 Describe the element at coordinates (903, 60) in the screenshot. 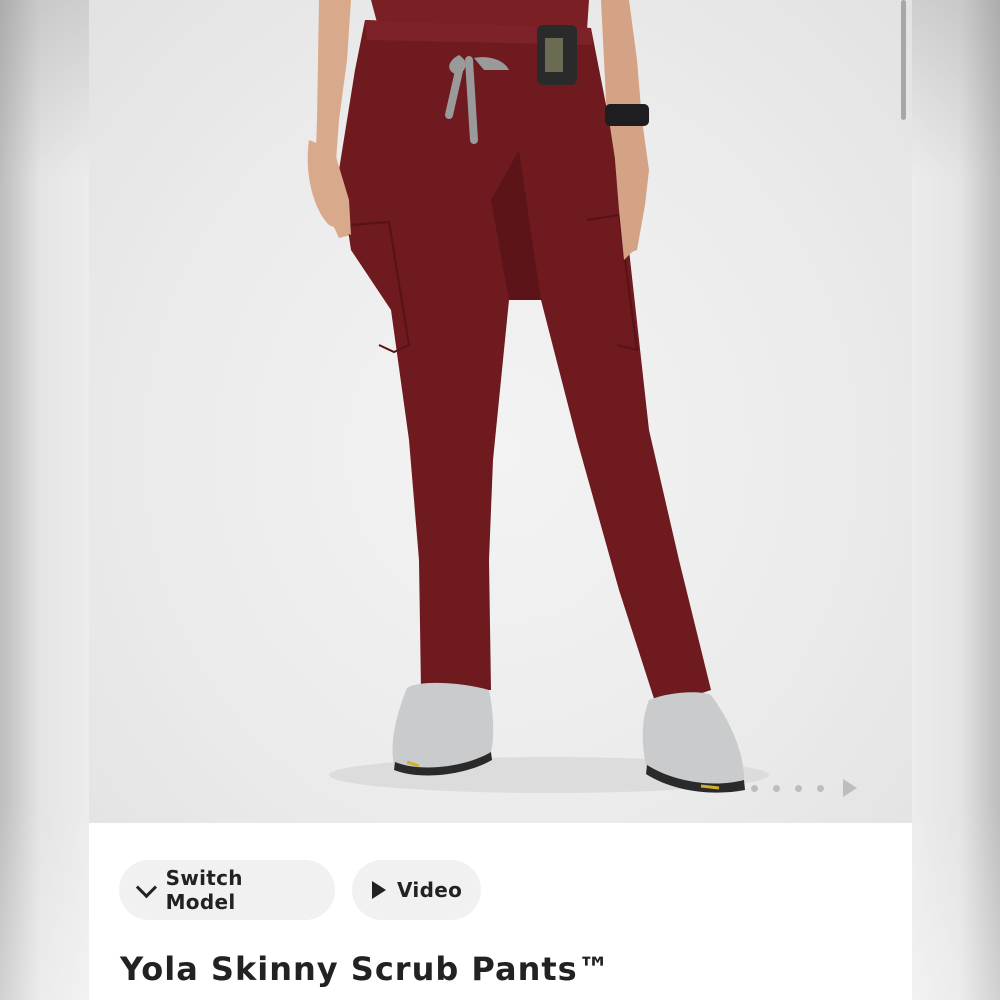

I see `scrollbar` at that location.